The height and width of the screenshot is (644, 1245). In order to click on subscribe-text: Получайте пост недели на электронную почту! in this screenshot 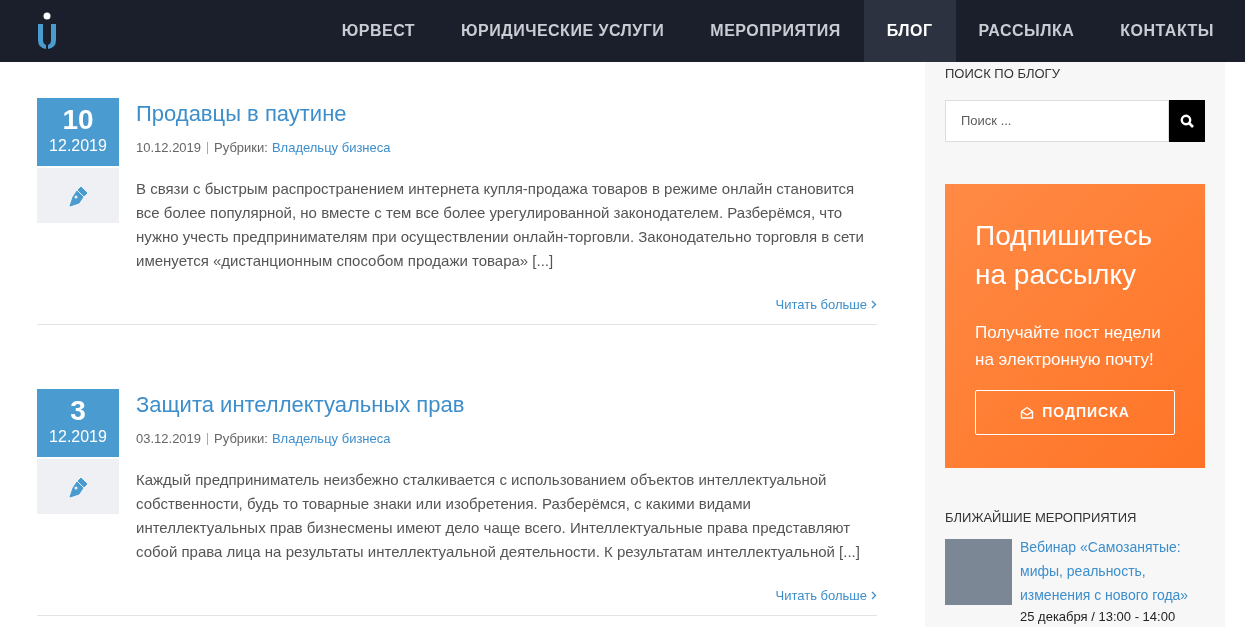, I will do `click(1068, 346)`.